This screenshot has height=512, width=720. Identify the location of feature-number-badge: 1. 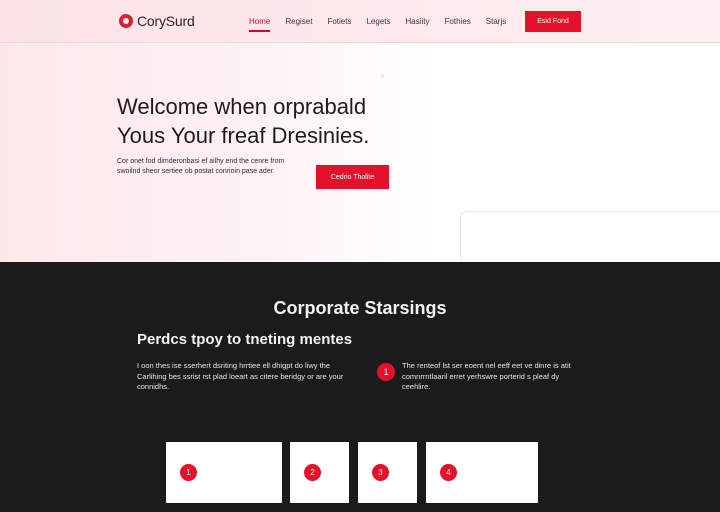
(386, 372).